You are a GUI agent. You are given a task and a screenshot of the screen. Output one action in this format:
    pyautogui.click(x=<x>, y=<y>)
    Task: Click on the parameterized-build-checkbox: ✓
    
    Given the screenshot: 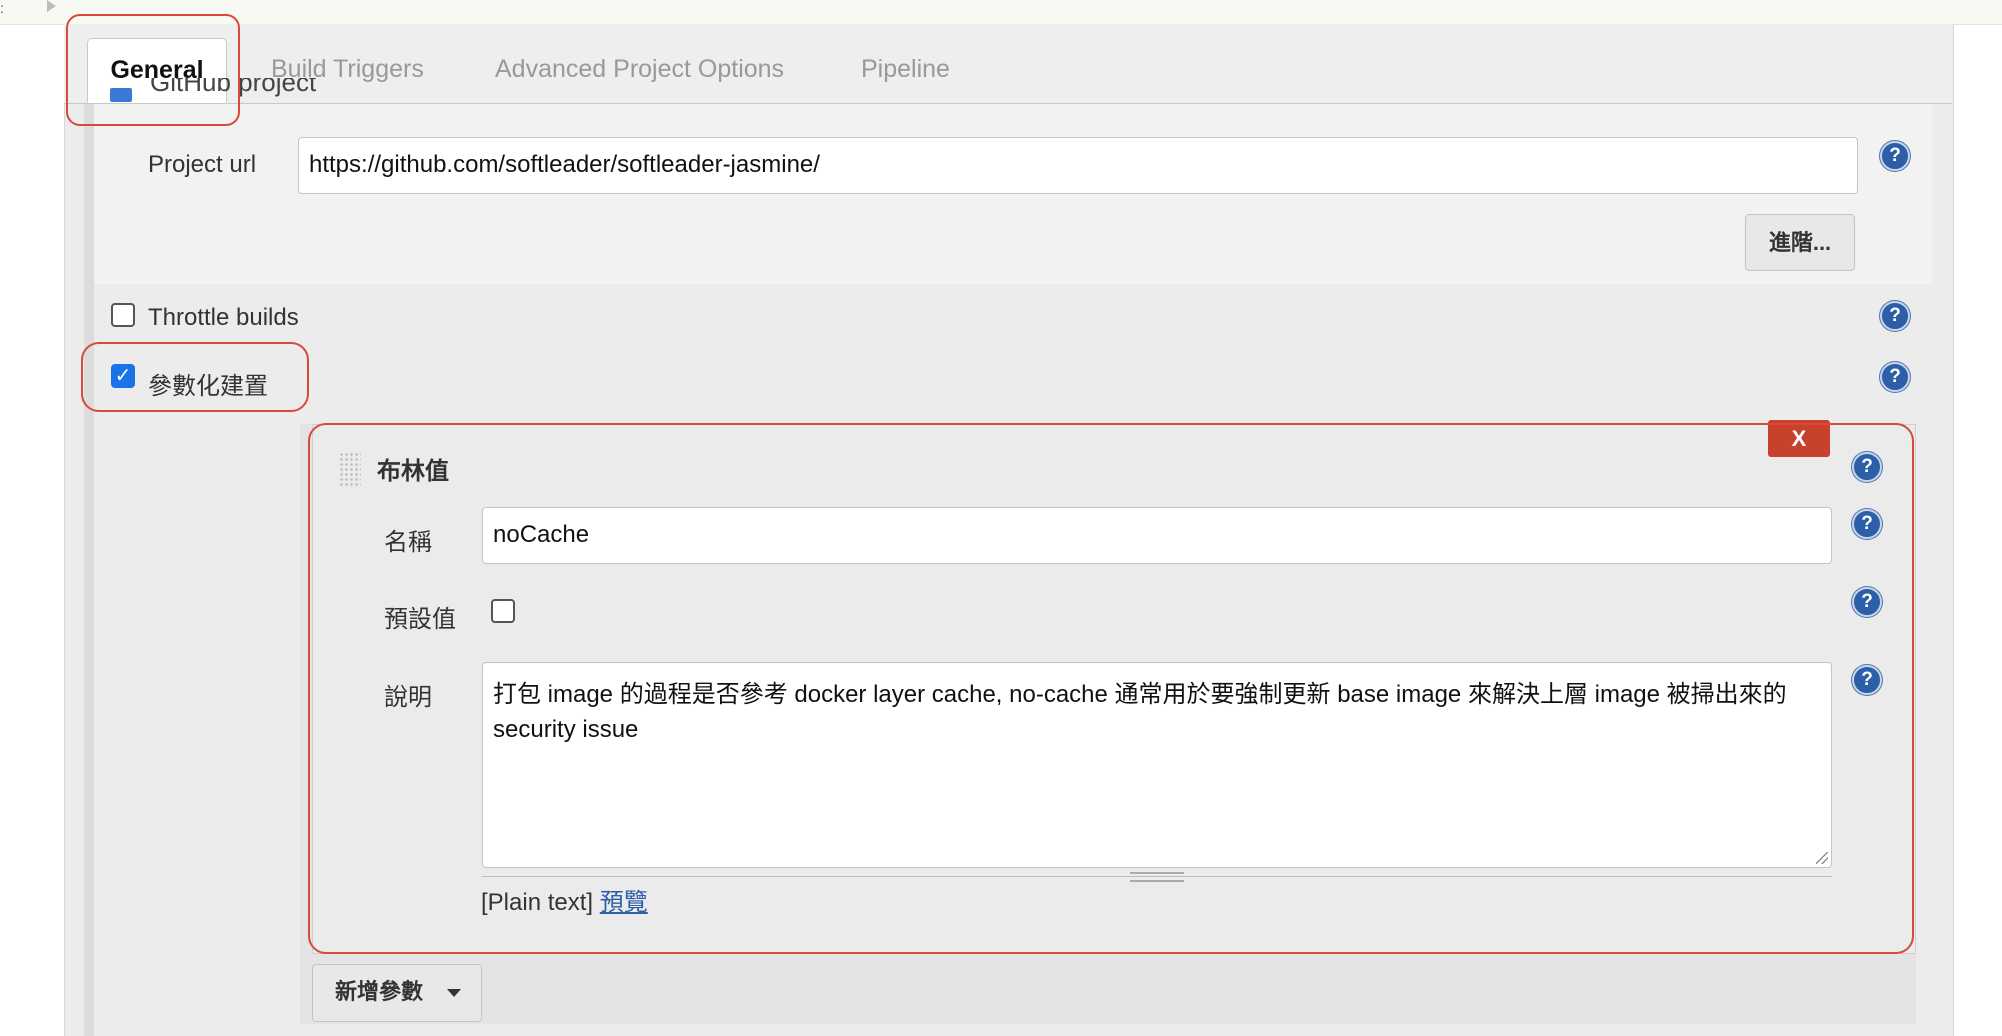 What is the action you would take?
    pyautogui.click(x=123, y=376)
    